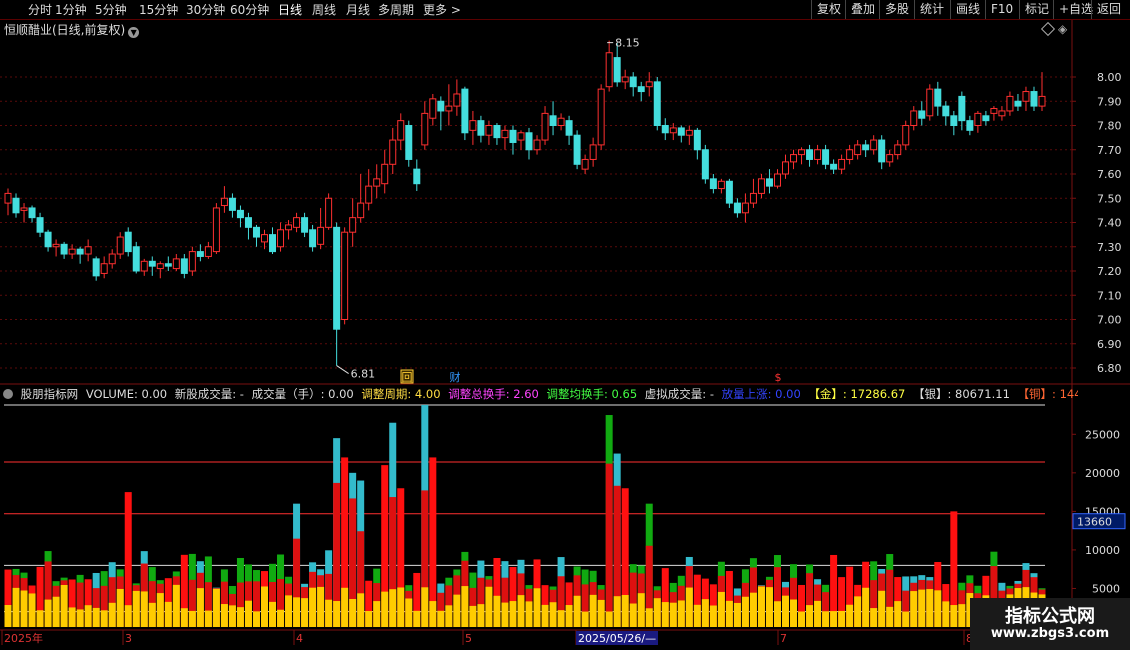 The height and width of the screenshot is (650, 1130). What do you see at coordinates (342, 369) in the screenshot?
I see `low-pointer` at bounding box center [342, 369].